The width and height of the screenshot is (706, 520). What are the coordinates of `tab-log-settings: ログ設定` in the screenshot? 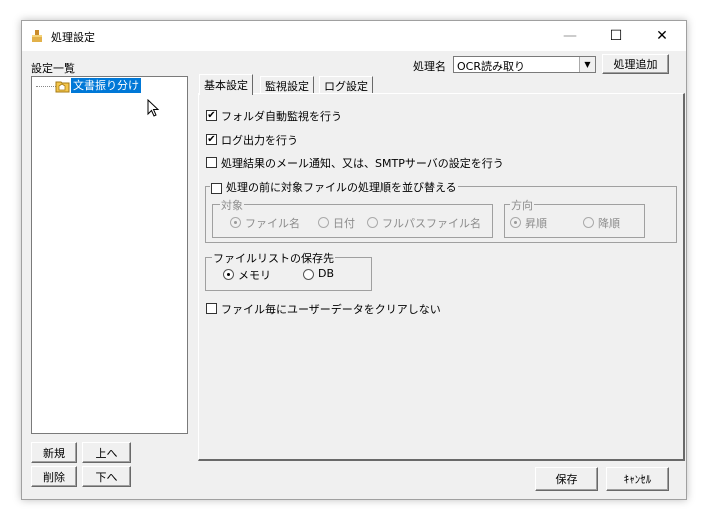 It's located at (346, 85).